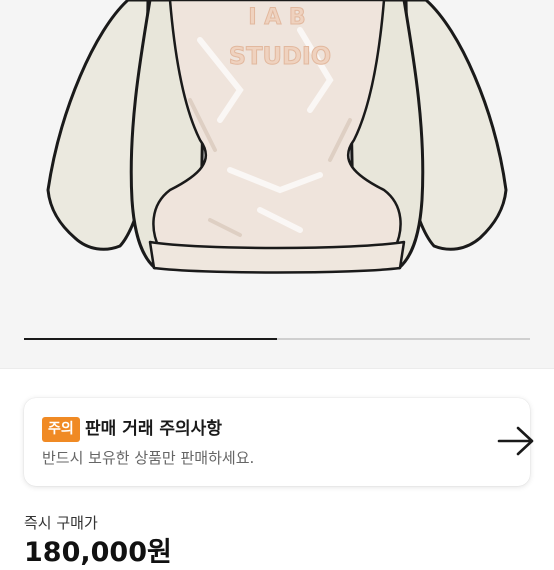  I want to click on print-text-top: I A B, so click(276, 17).